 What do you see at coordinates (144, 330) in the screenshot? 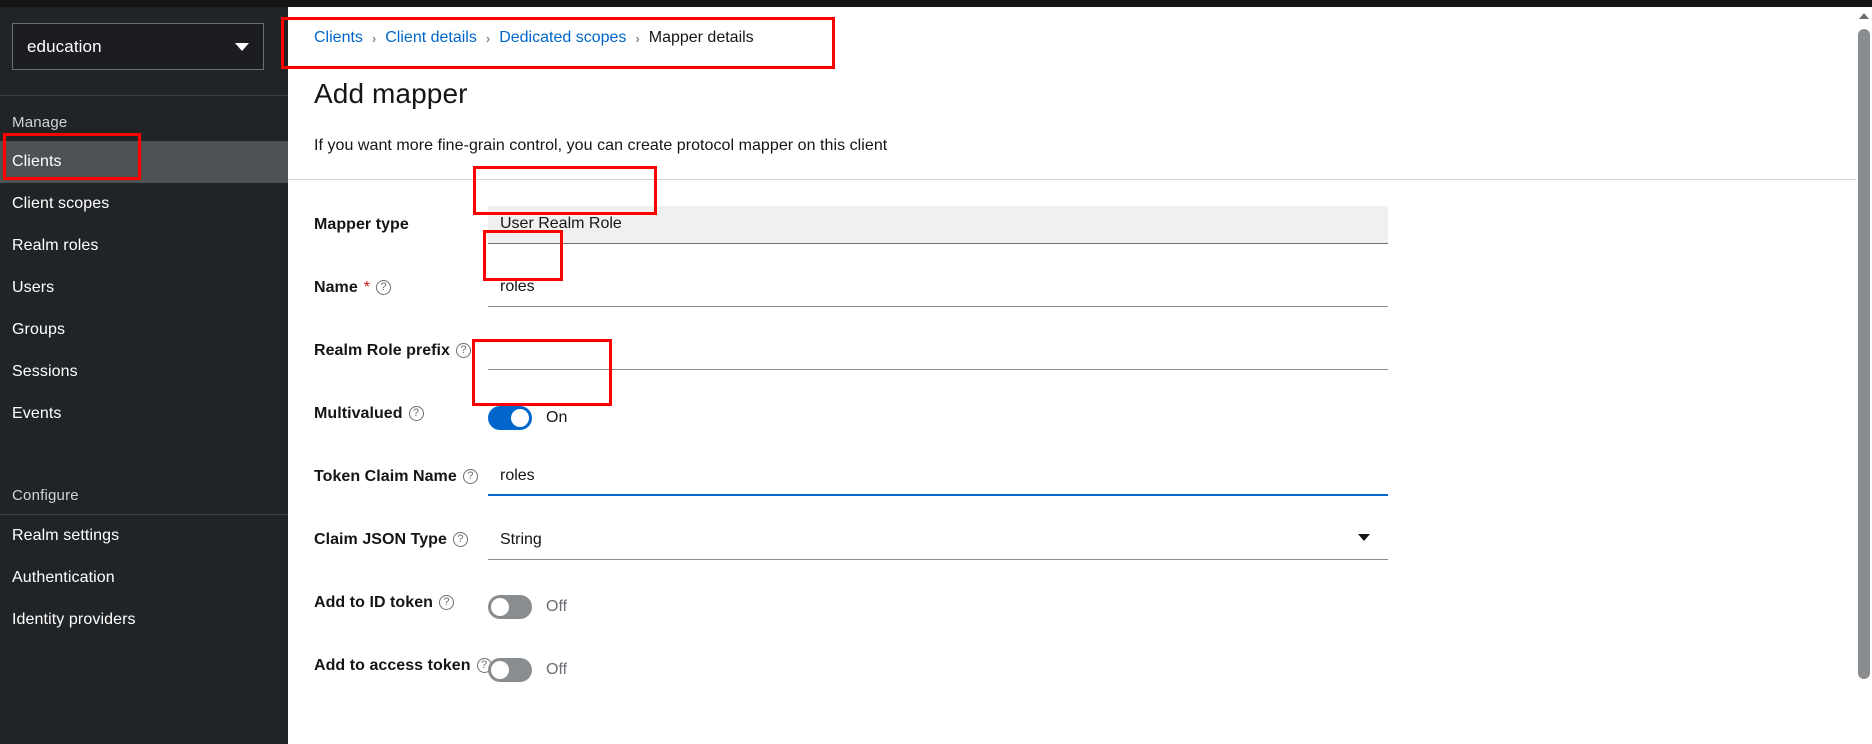
I see `sidebar-item-groups: Groups` at bounding box center [144, 330].